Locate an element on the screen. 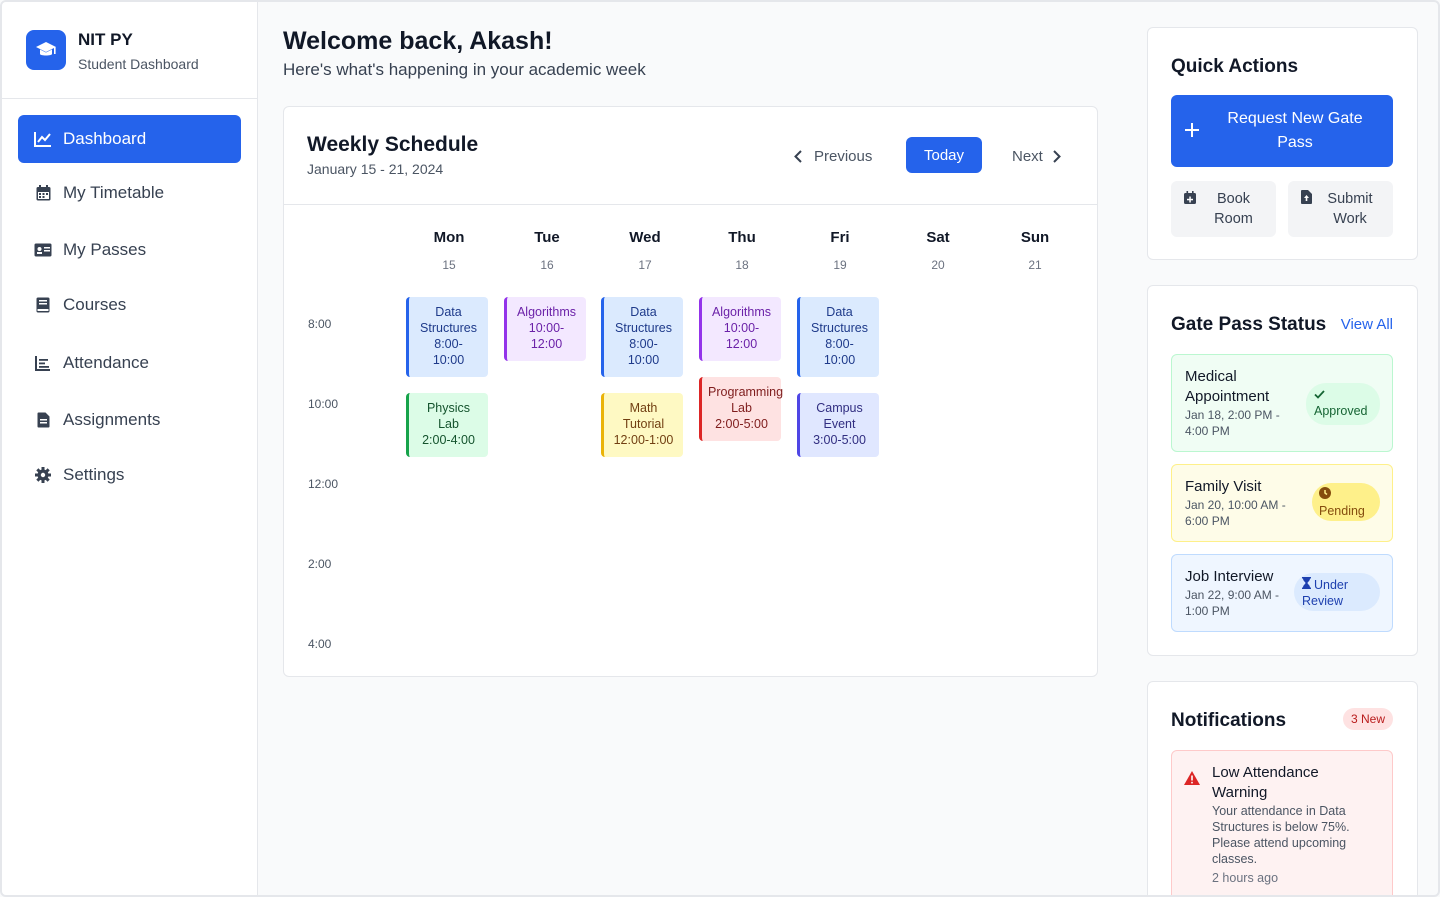 The image size is (1440, 897). sidebar-item-label: Settings is located at coordinates (94, 474).